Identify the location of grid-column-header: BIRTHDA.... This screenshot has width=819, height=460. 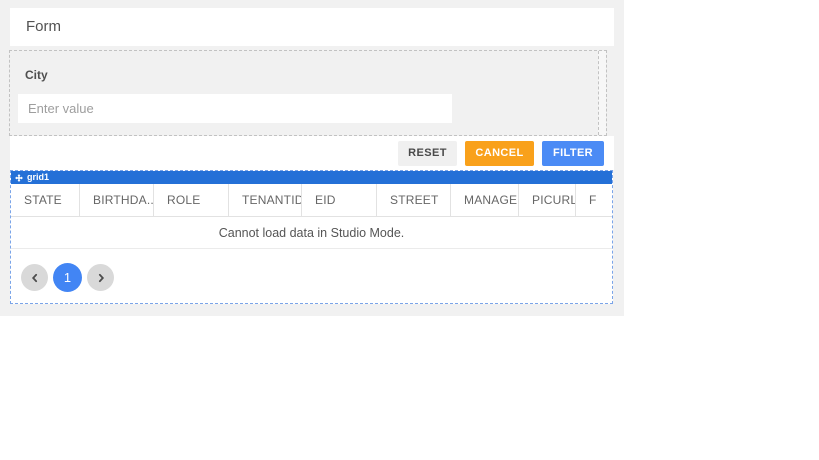
(117, 200).